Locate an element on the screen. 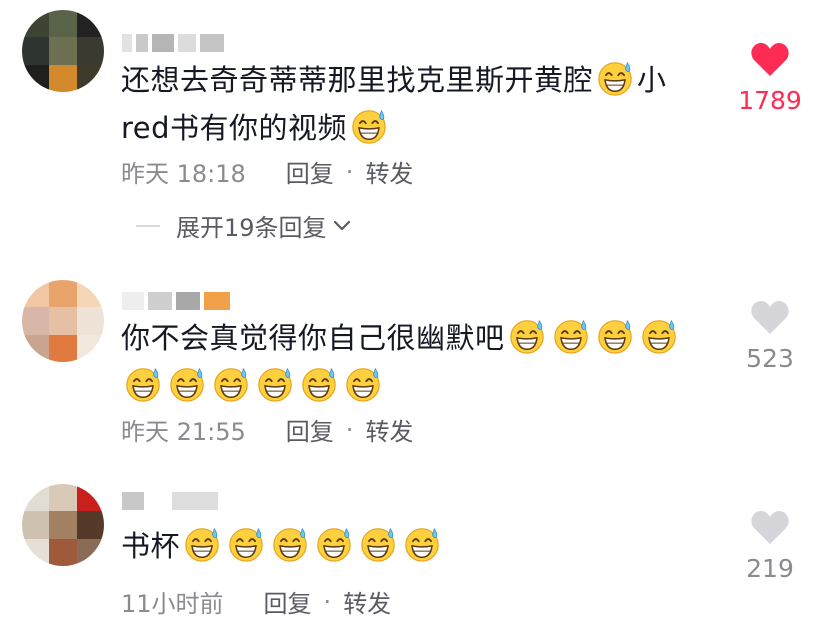 Image resolution: width=828 pixels, height=633 pixels. like-button: 1789 is located at coordinates (770, 78).